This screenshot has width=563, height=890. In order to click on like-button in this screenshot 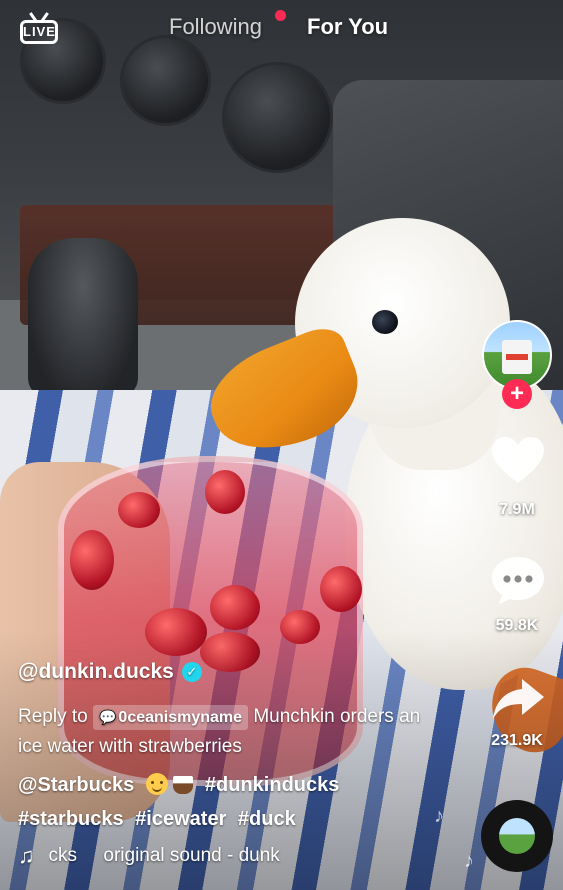, I will do `click(518, 461)`.